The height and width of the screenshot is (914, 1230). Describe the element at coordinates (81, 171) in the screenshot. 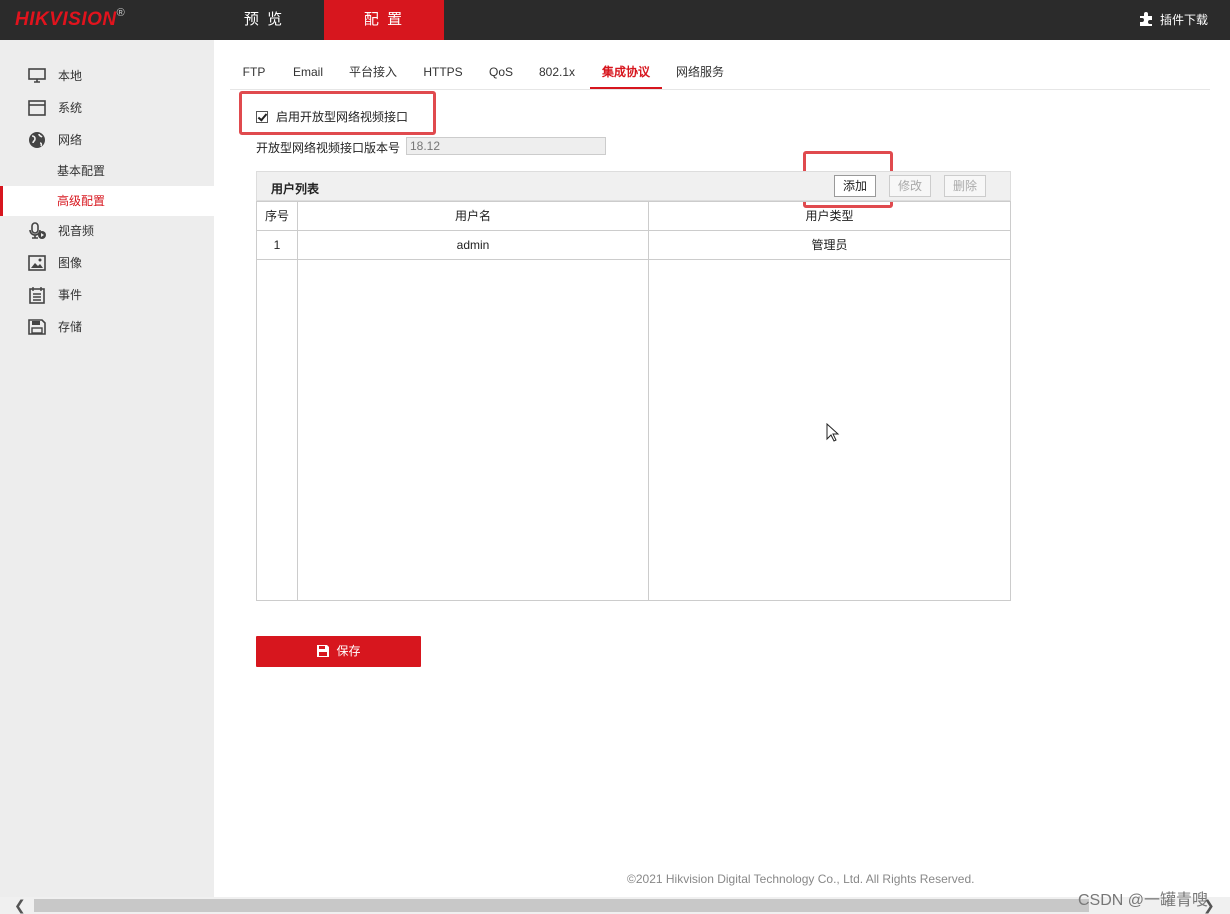

I see `sidebar-subitem-label: 基本配置` at that location.